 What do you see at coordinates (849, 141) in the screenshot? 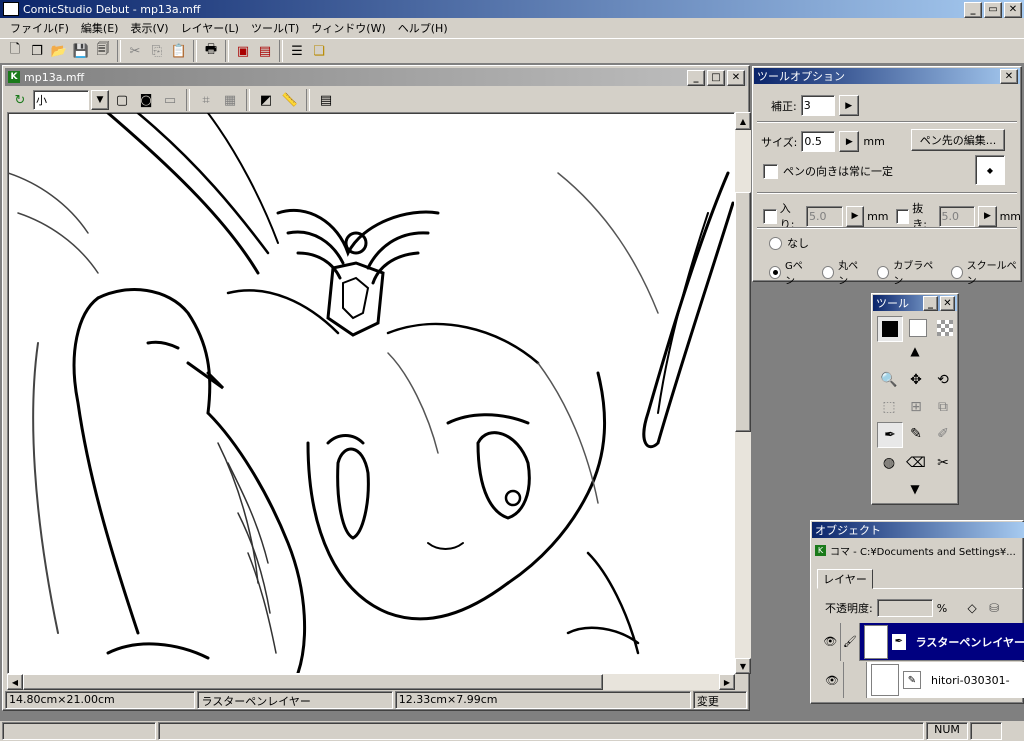
I see `size-arrow-button: ▶` at bounding box center [849, 141].